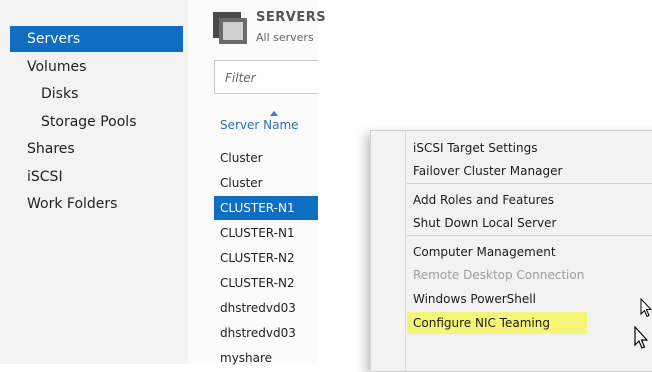 The height and width of the screenshot is (372, 652). I want to click on menu-item-add-roles-and-features: Add Roles and Features, so click(527, 200).